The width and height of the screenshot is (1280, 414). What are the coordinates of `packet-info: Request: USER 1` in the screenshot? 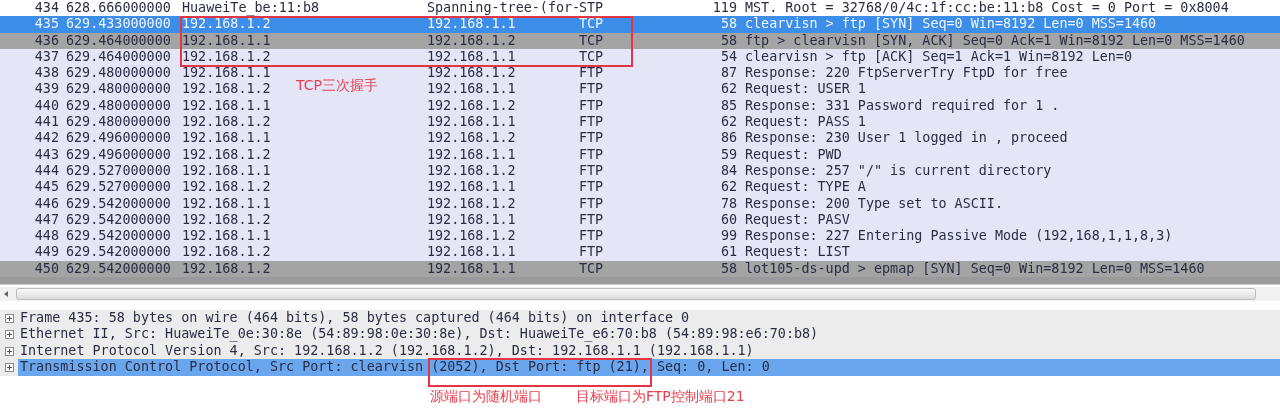 It's located at (805, 89).